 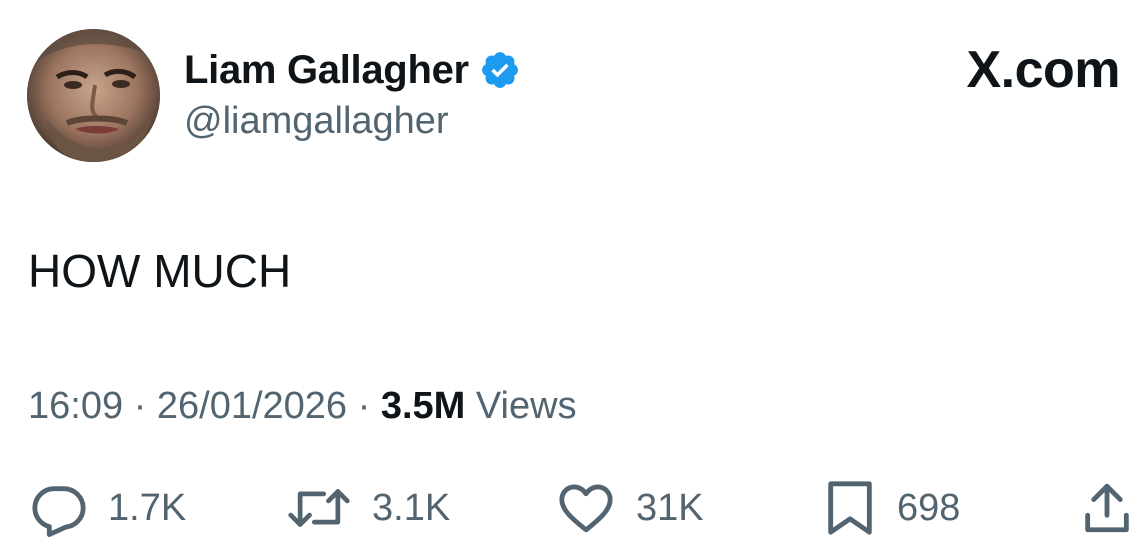 What do you see at coordinates (500, 70) in the screenshot?
I see `verified-badge-icon` at bounding box center [500, 70].